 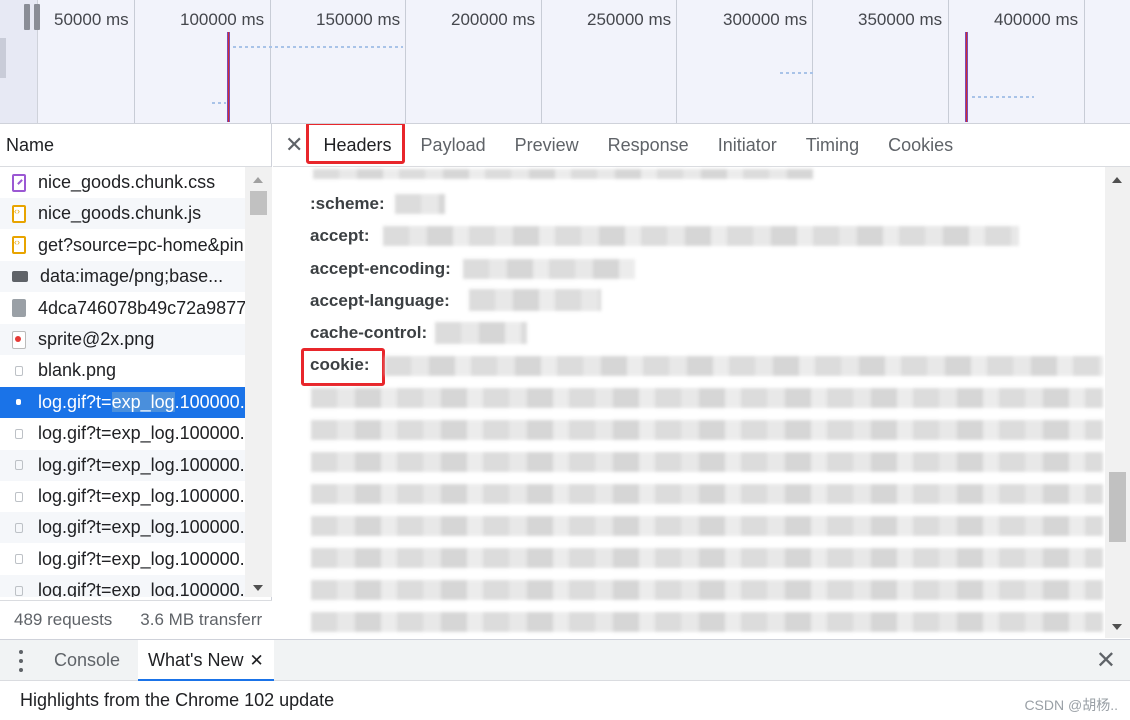 What do you see at coordinates (122, 214) in the screenshot?
I see `request-row: nice_goods.chunk.js` at bounding box center [122, 214].